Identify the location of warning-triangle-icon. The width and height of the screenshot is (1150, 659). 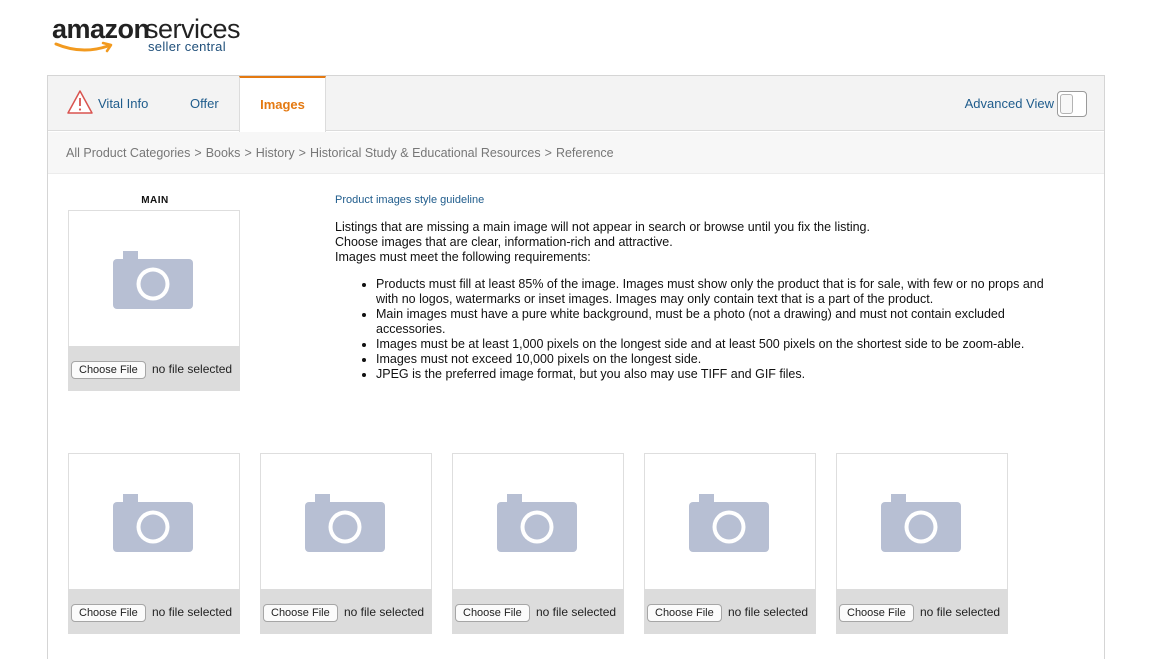
(80, 102).